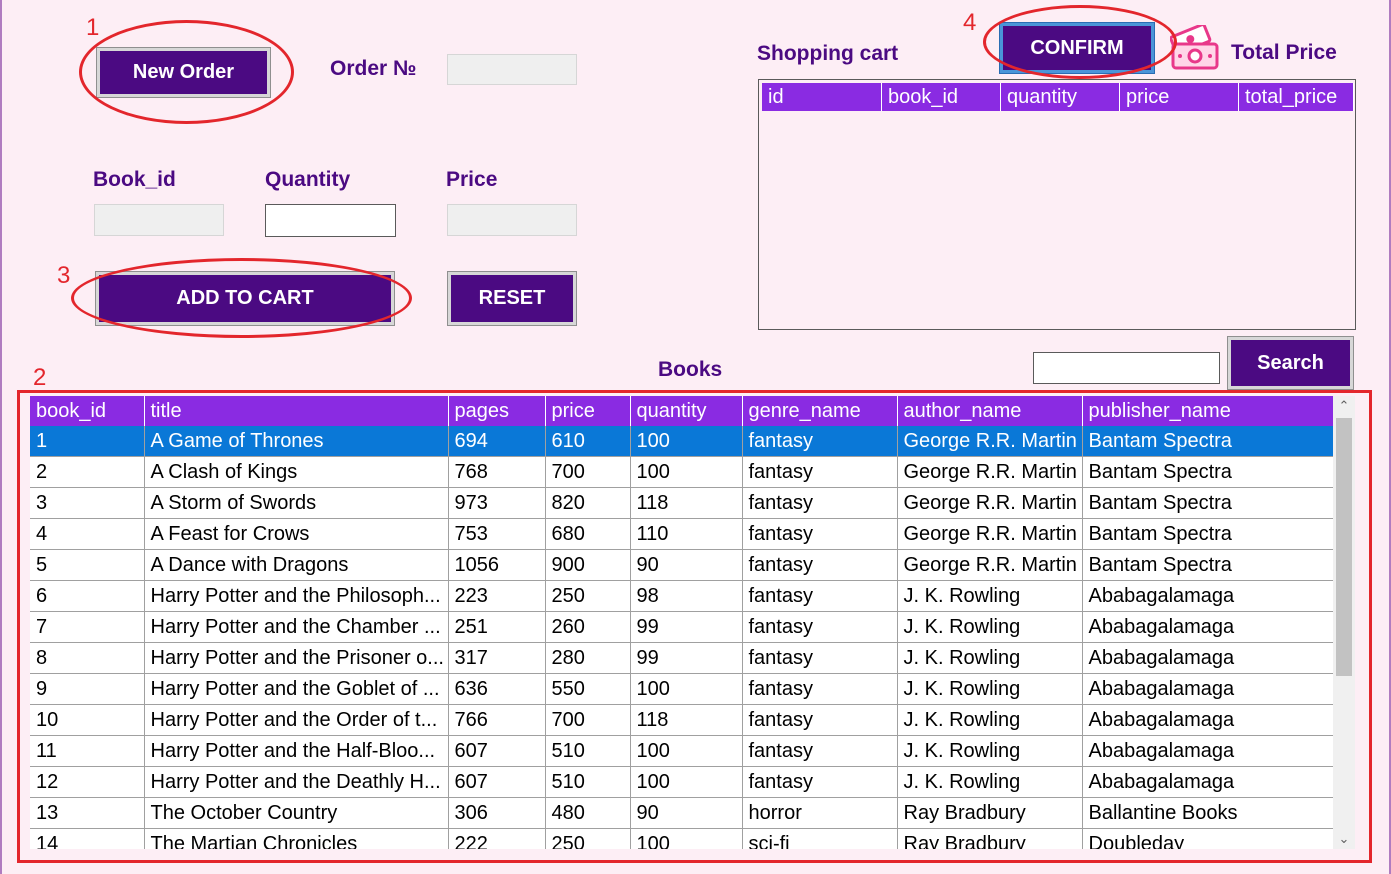 The height and width of the screenshot is (874, 1391). Describe the element at coordinates (134, 179) in the screenshot. I see `book-id-label: Book_id` at that location.